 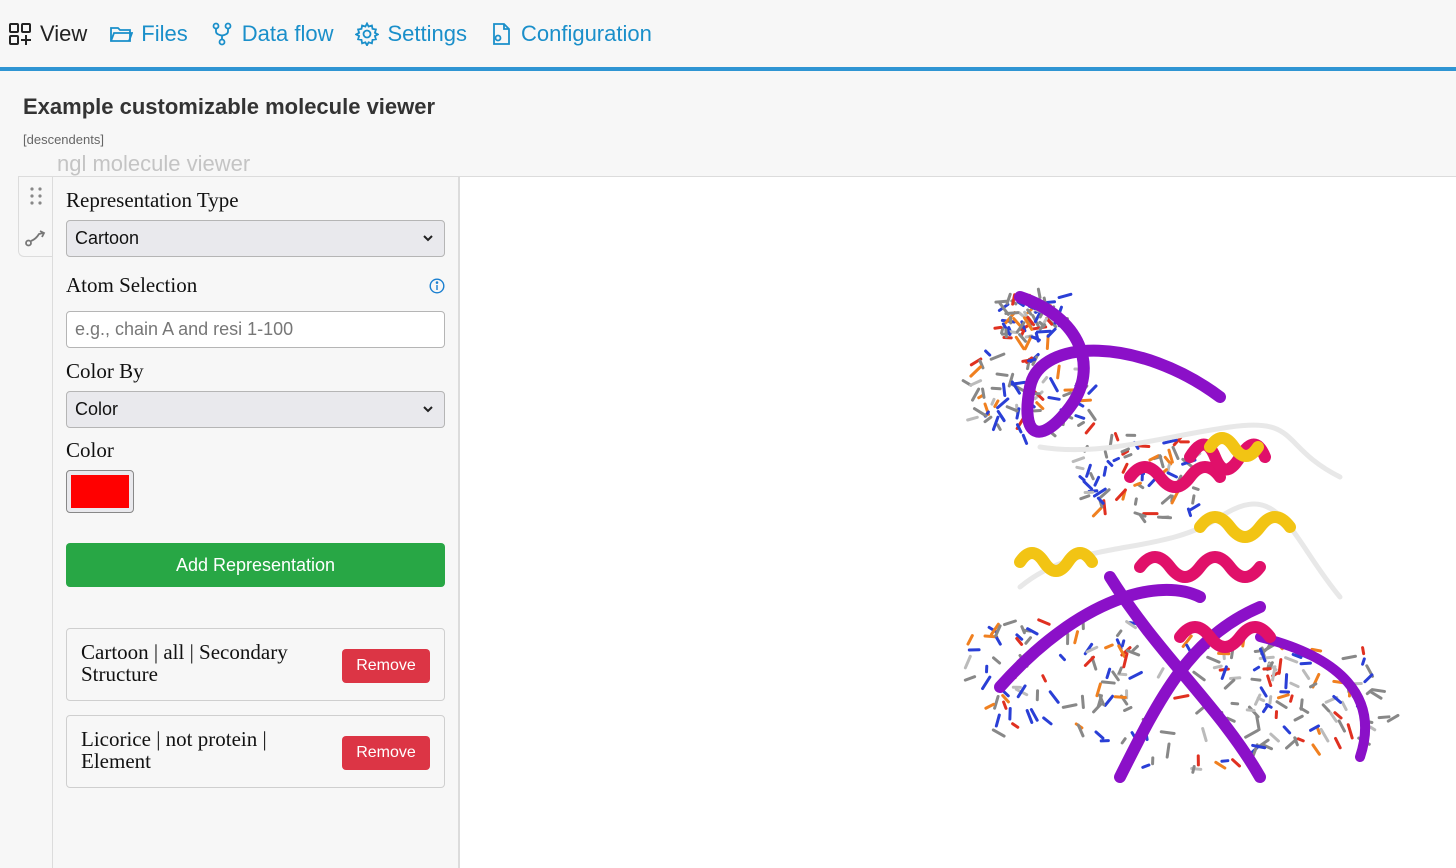 What do you see at coordinates (132, 285) in the screenshot?
I see `atom-selection-label: Atom Selection` at bounding box center [132, 285].